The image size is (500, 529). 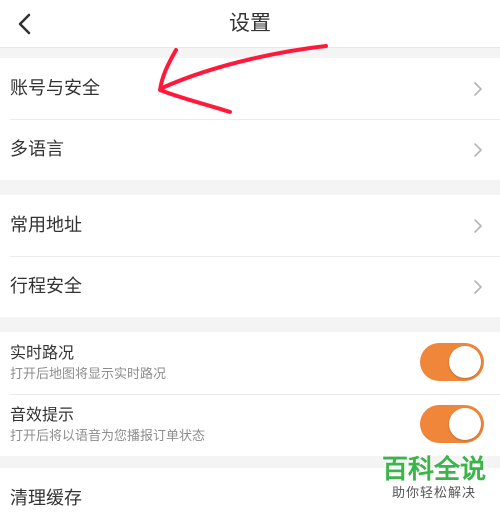 What do you see at coordinates (42, 414) in the screenshot?
I see `toggle-title: 音效提示` at bounding box center [42, 414].